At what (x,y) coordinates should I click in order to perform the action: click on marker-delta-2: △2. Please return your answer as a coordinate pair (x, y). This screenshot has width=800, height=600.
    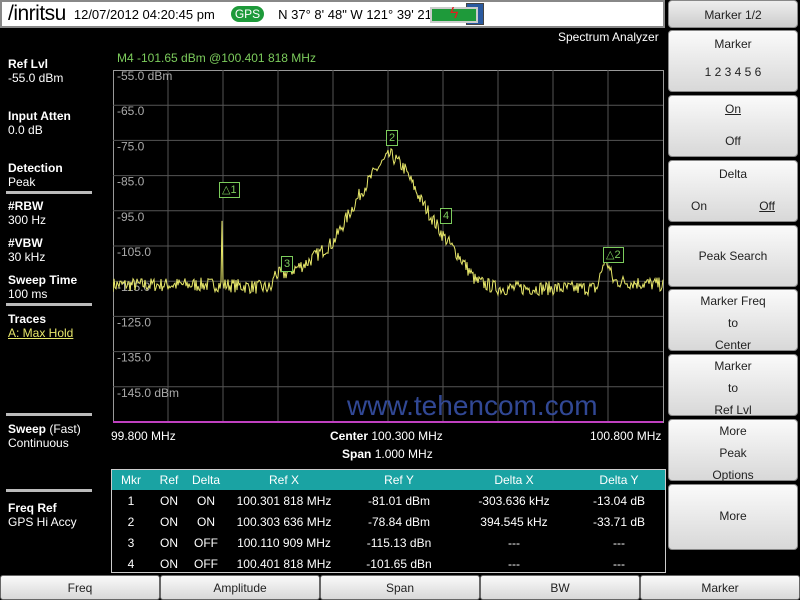
    Looking at the image, I should click on (613, 255).